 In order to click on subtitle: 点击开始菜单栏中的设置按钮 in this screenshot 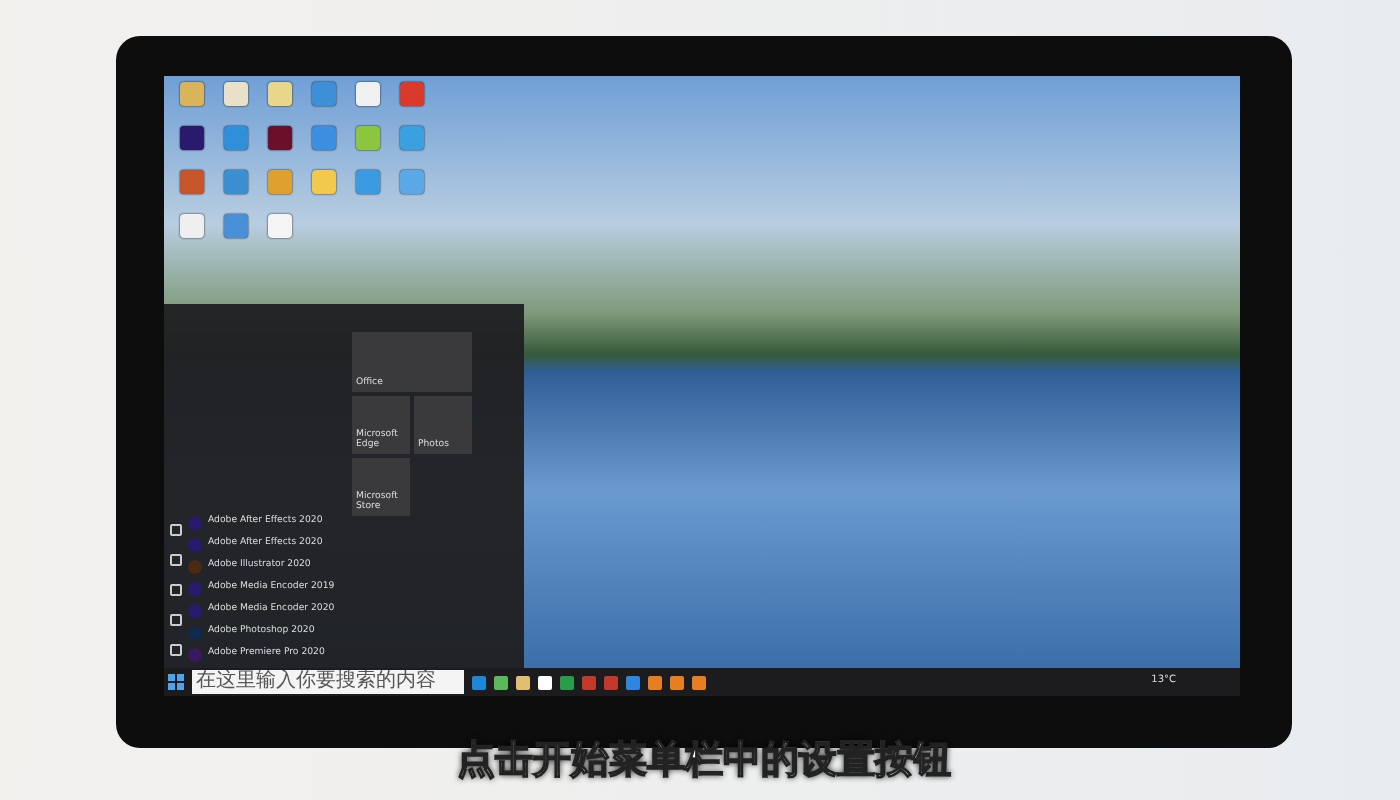, I will do `click(704, 759)`.